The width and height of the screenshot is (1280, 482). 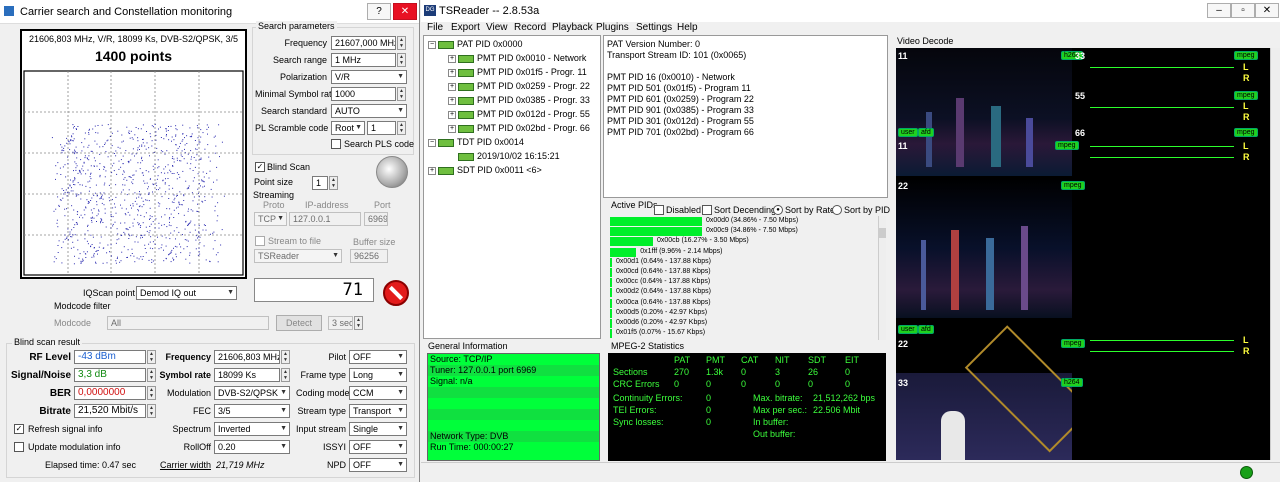 What do you see at coordinates (378, 393) in the screenshot?
I see `coding-mode-select: CCM ▼` at bounding box center [378, 393].